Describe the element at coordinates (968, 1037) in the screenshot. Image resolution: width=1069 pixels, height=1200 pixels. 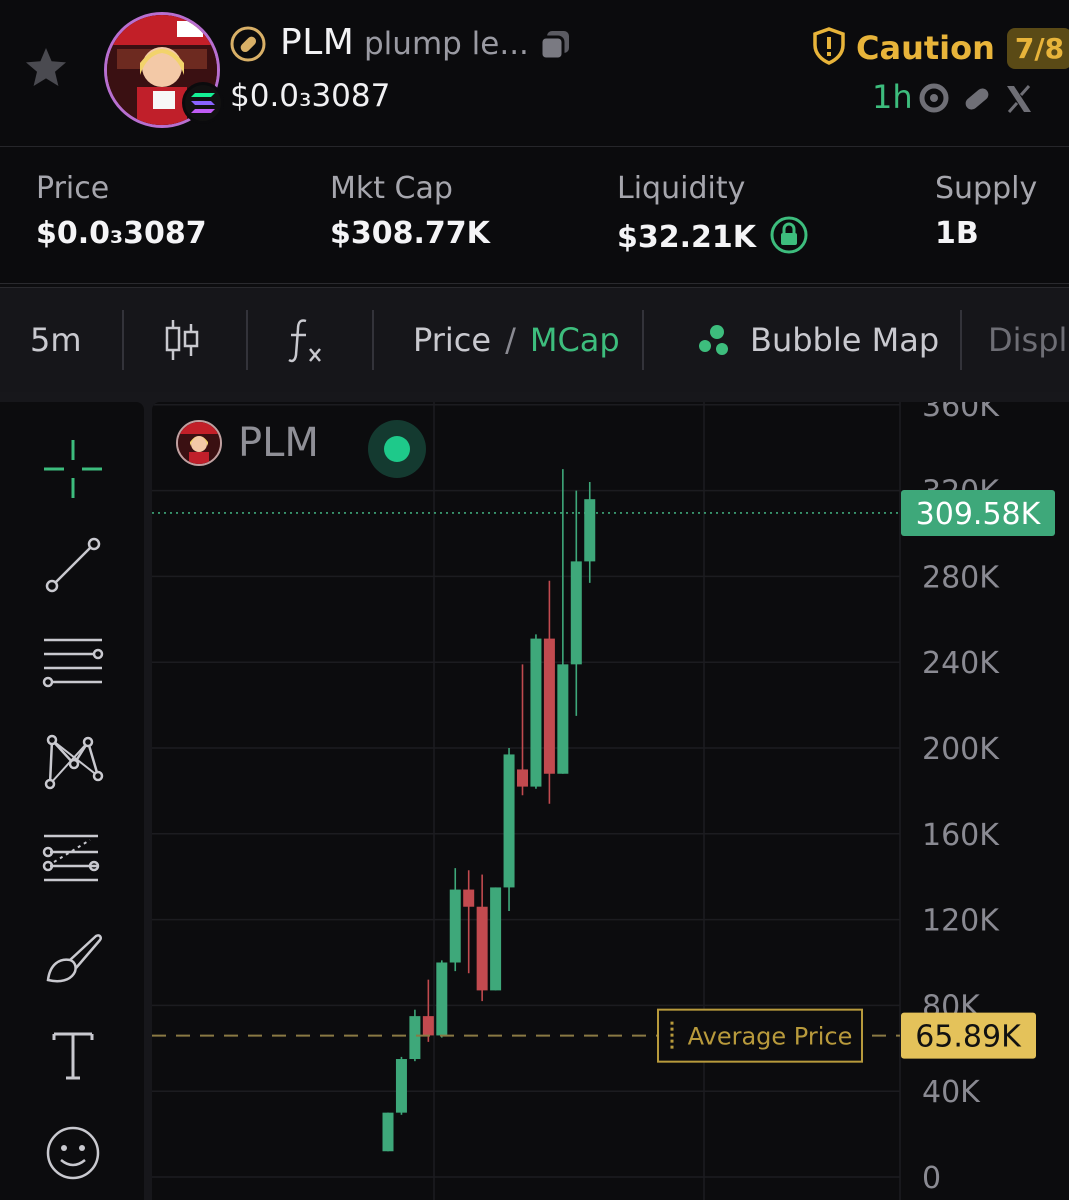
I see `average-price-label: 65.89K` at that location.